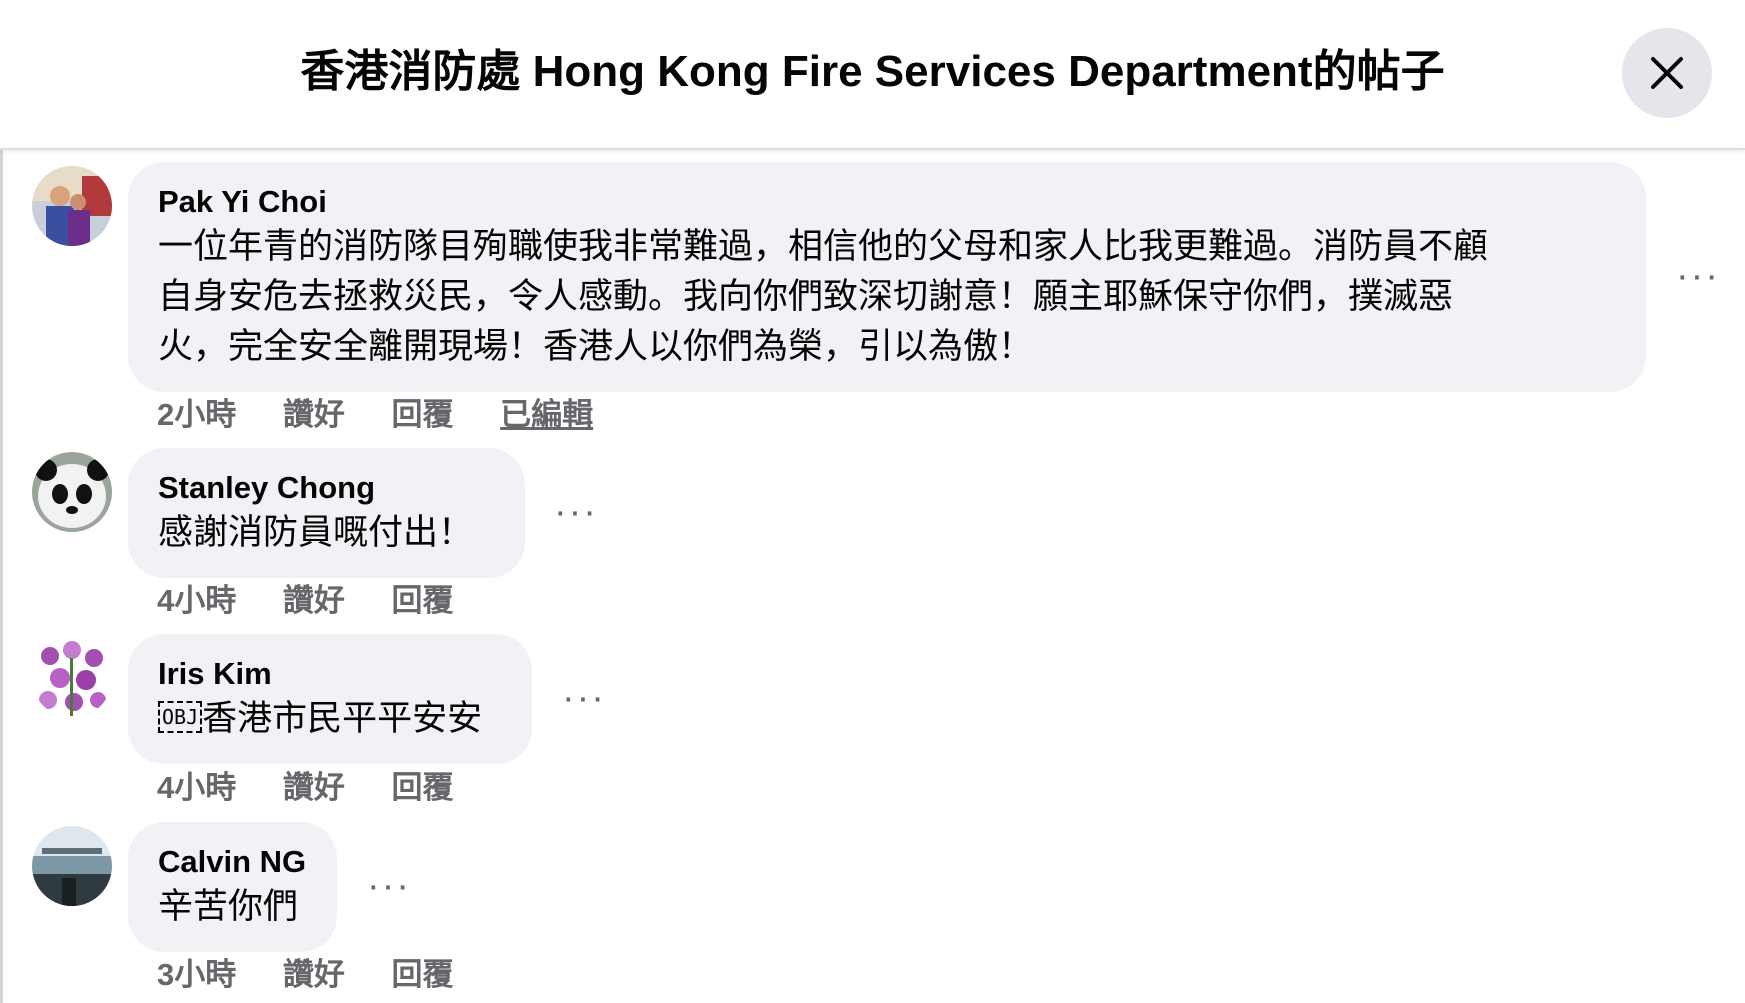 This screenshot has width=1745, height=1003. Describe the element at coordinates (1, 501) in the screenshot. I see `modal-left-border` at that location.